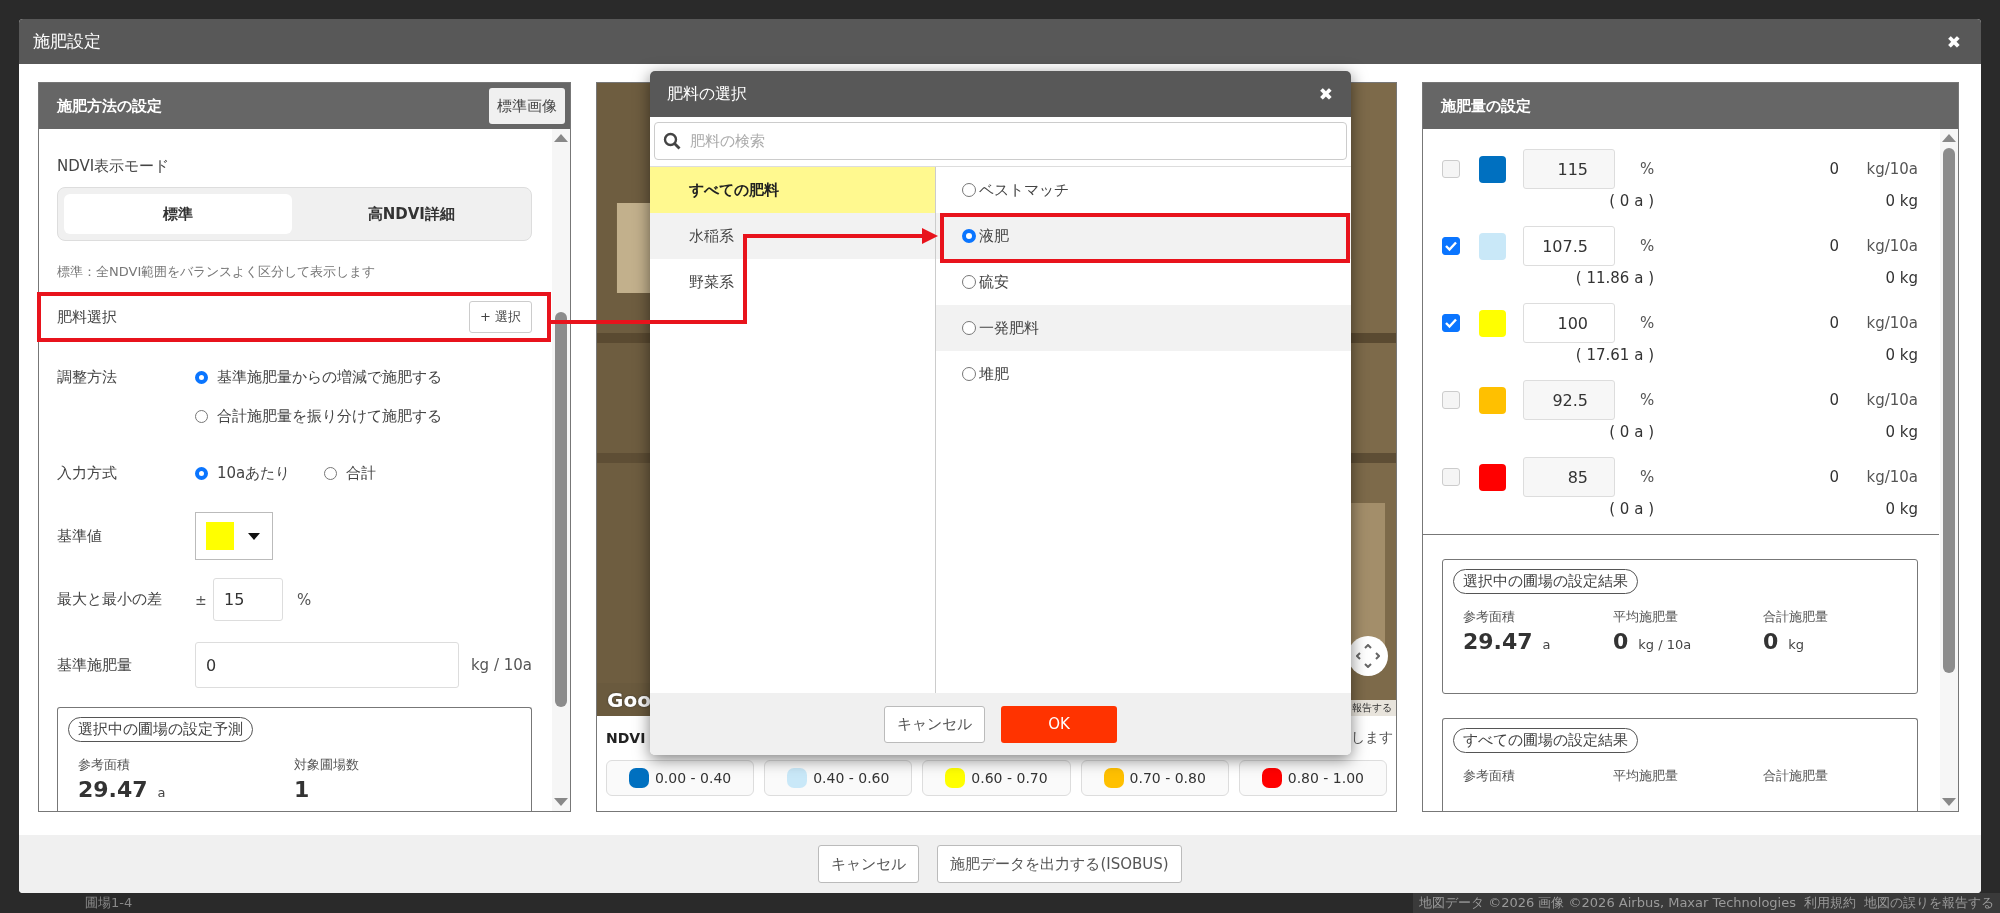 Image resolution: width=2000 pixels, height=913 pixels. Describe the element at coordinates (114, 166) in the screenshot. I see `field-label: NDVI表示モード` at that location.